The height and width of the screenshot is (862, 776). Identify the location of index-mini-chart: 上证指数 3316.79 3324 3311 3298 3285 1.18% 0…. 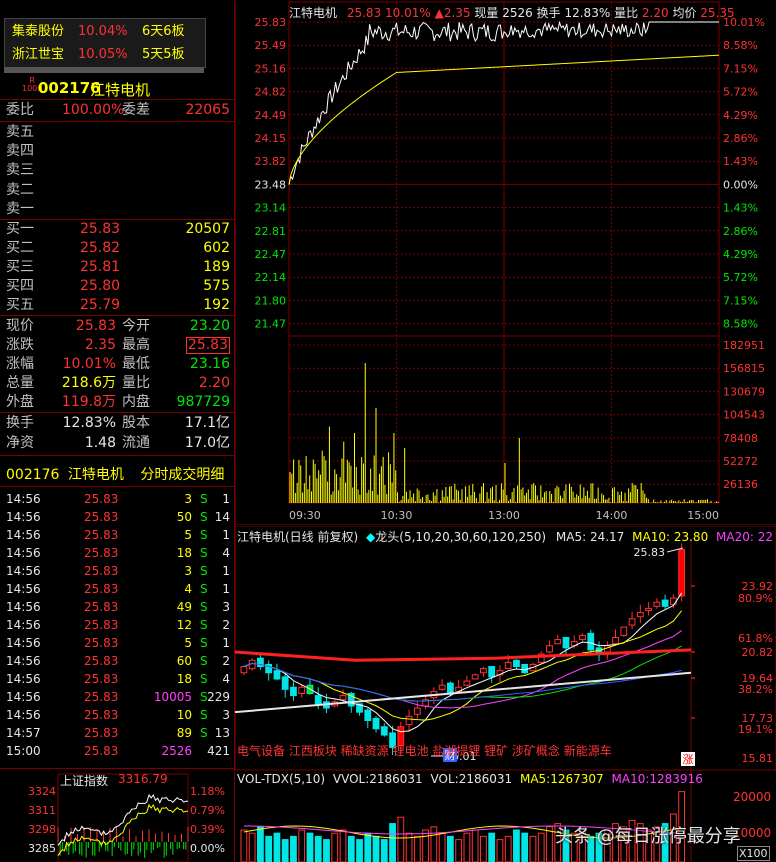
(117, 816).